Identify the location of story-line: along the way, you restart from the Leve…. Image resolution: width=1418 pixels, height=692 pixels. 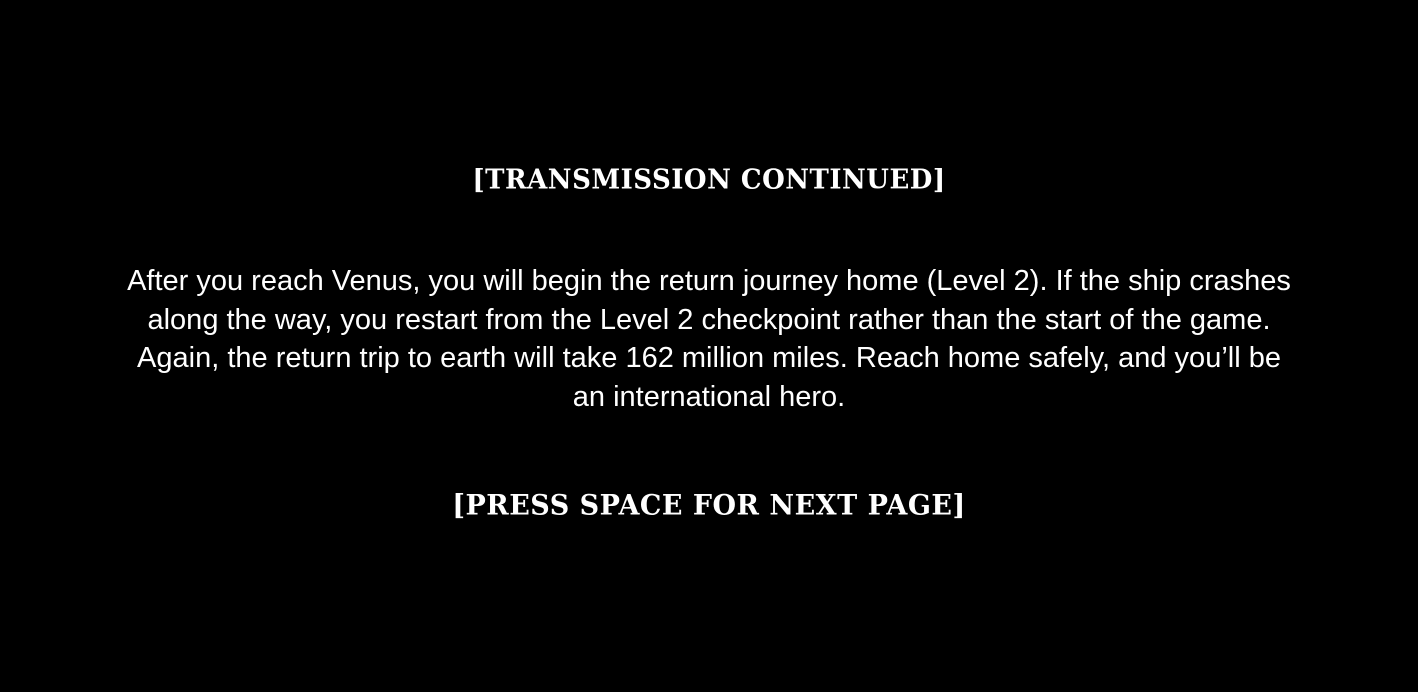
(709, 319).